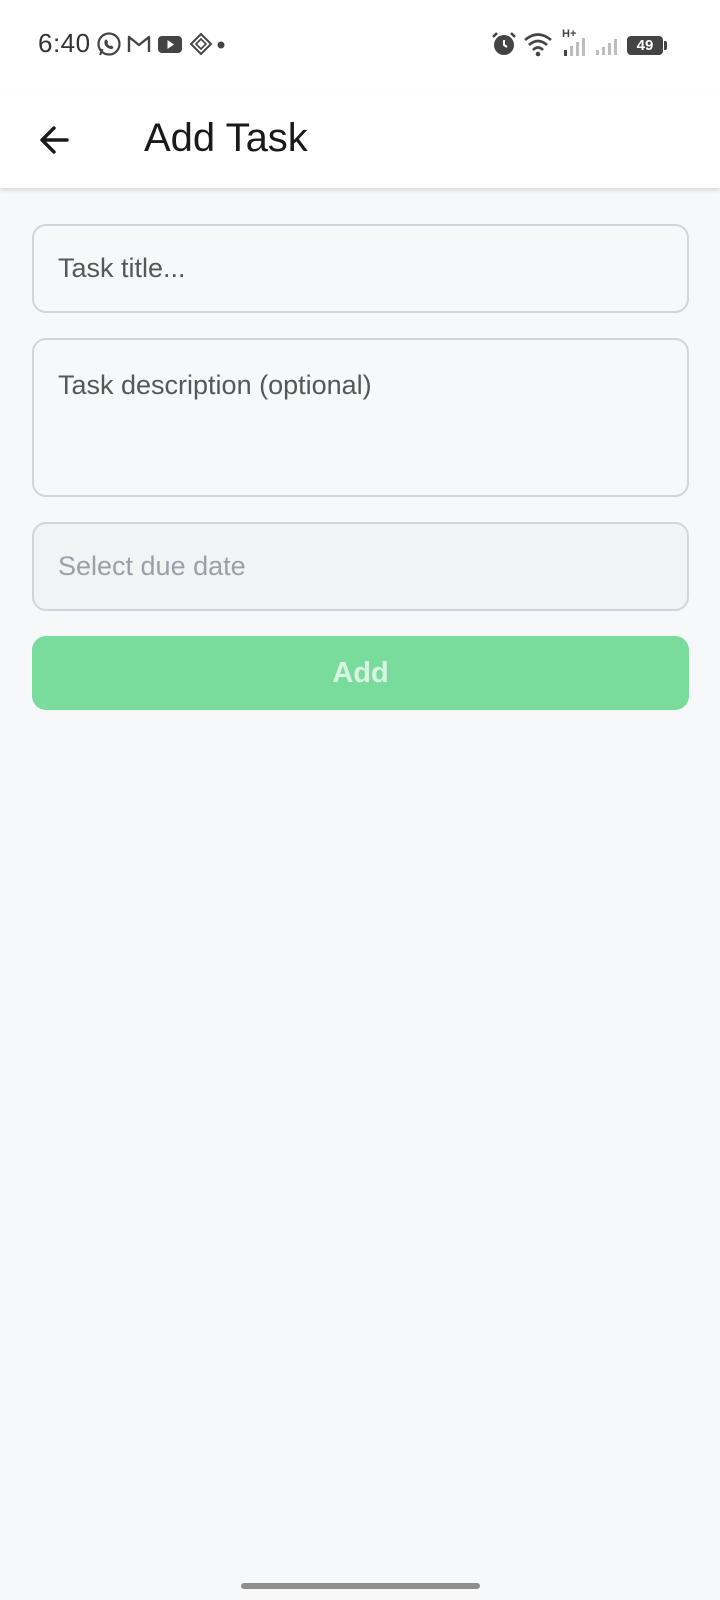  Describe the element at coordinates (360, 1586) in the screenshot. I see `home-indicator` at that location.